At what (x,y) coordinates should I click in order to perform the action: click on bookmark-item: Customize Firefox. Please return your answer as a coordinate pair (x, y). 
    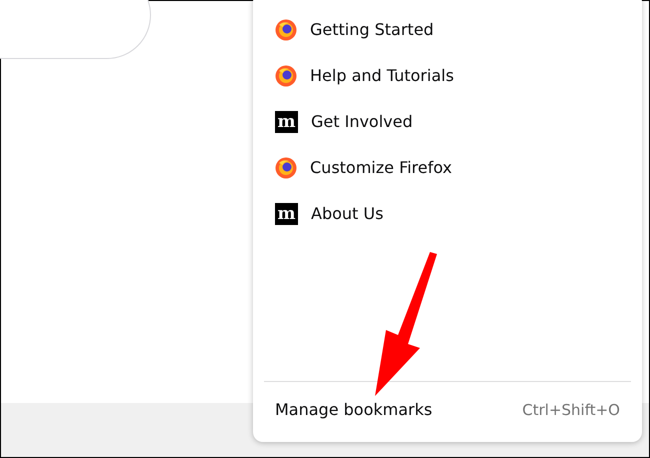
    Looking at the image, I should click on (447, 168).